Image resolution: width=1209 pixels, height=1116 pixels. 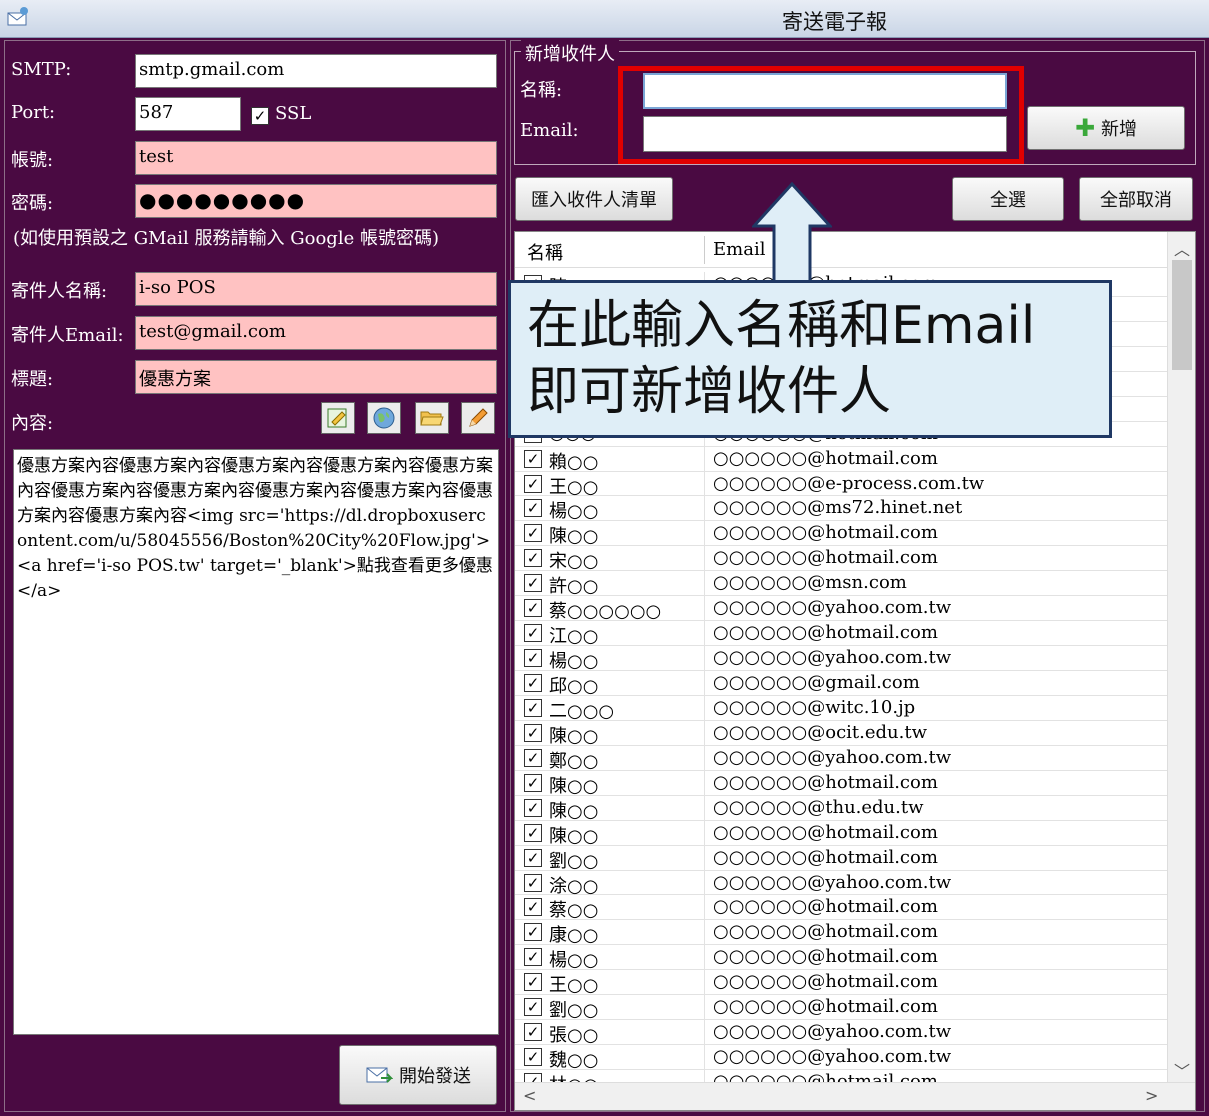 I want to click on horizontal-scrollbar: < >, so click(x=855, y=1096).